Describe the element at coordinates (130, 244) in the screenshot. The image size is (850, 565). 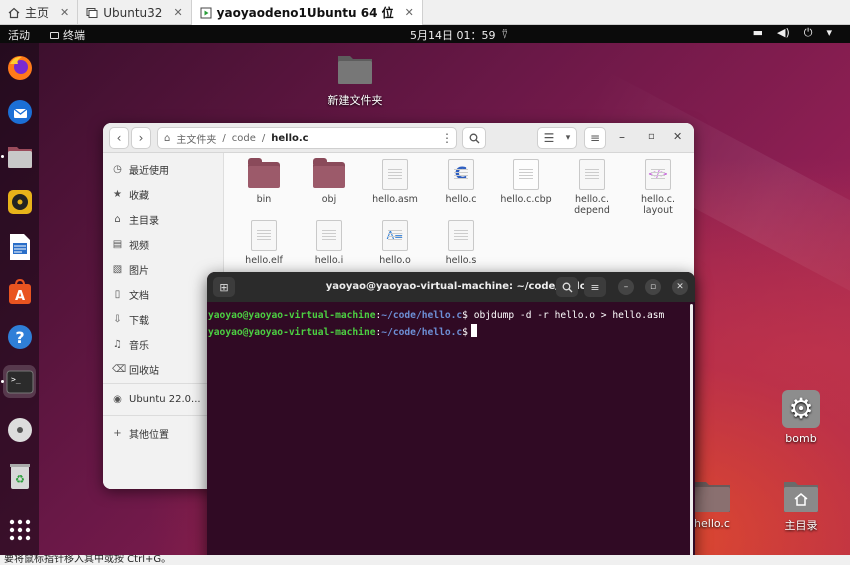
I see `sidebar-item-videos: ▤ 视频` at that location.